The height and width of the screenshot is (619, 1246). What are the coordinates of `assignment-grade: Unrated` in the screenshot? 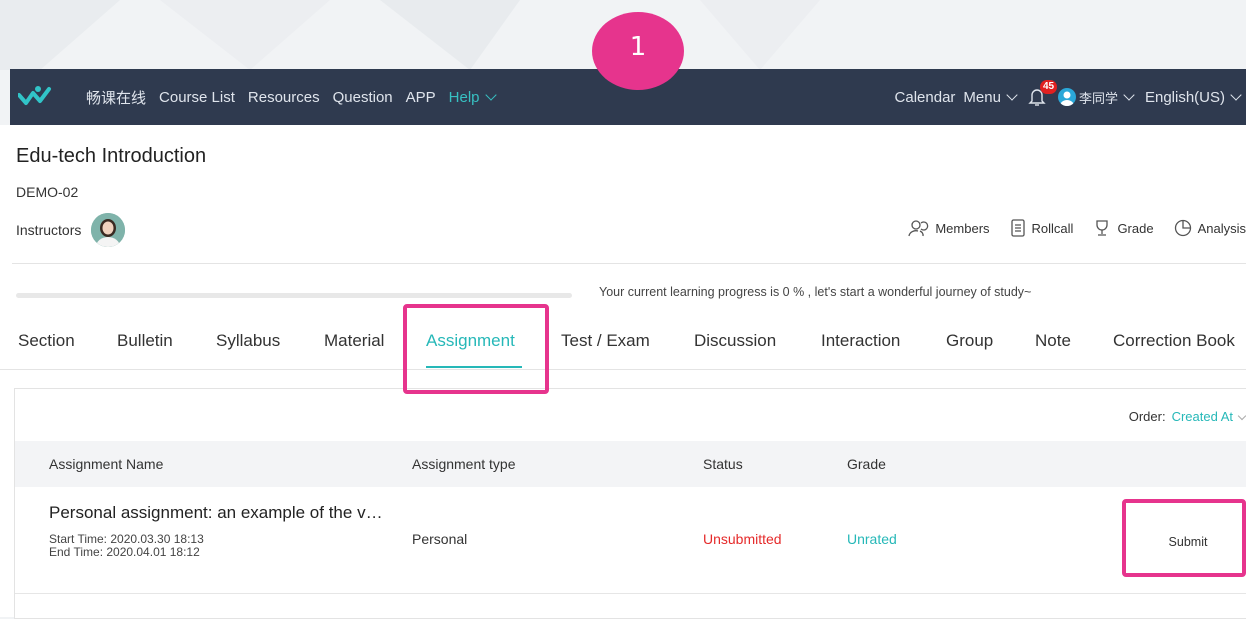 It's located at (872, 539).